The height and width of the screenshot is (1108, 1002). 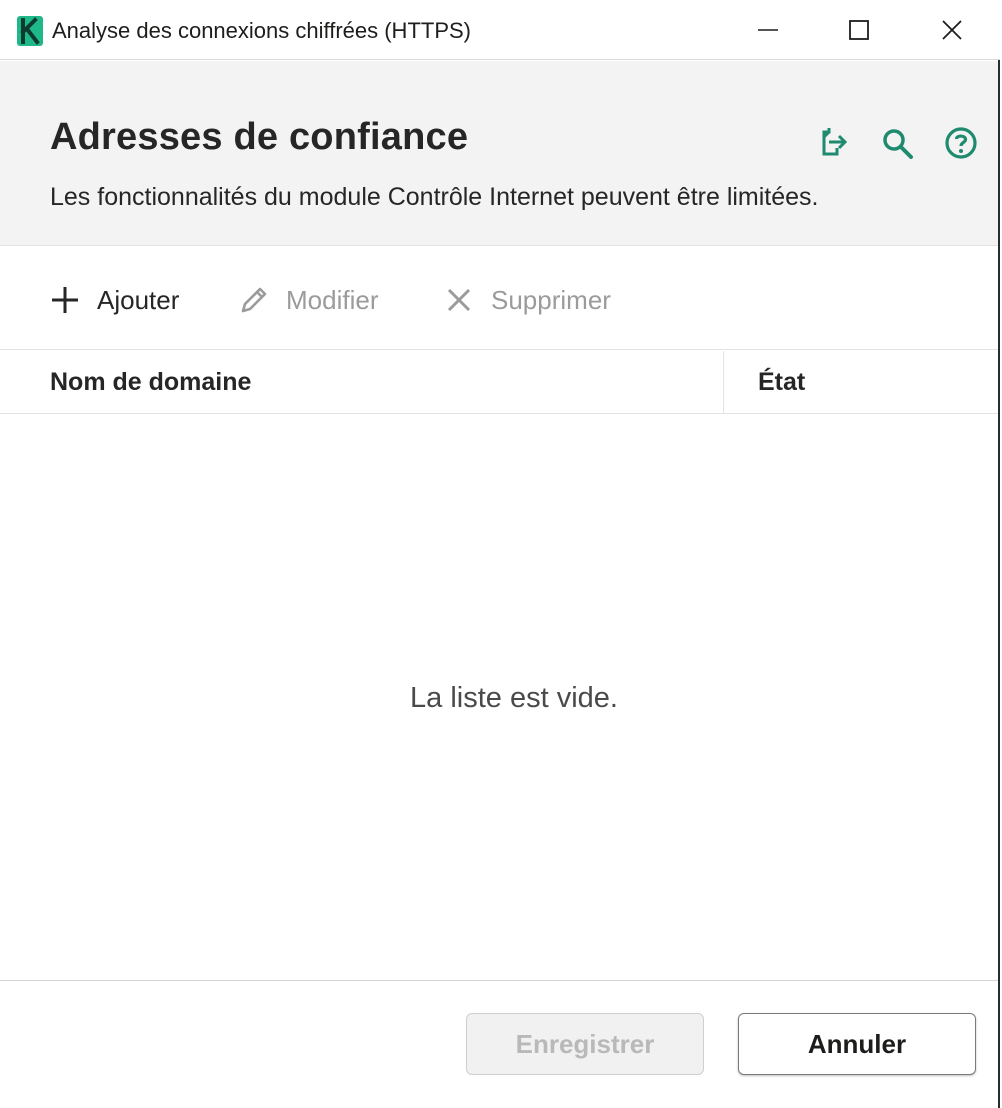 I want to click on toolbar: Ajouter Modifier Supprimer, so click(x=499, y=298).